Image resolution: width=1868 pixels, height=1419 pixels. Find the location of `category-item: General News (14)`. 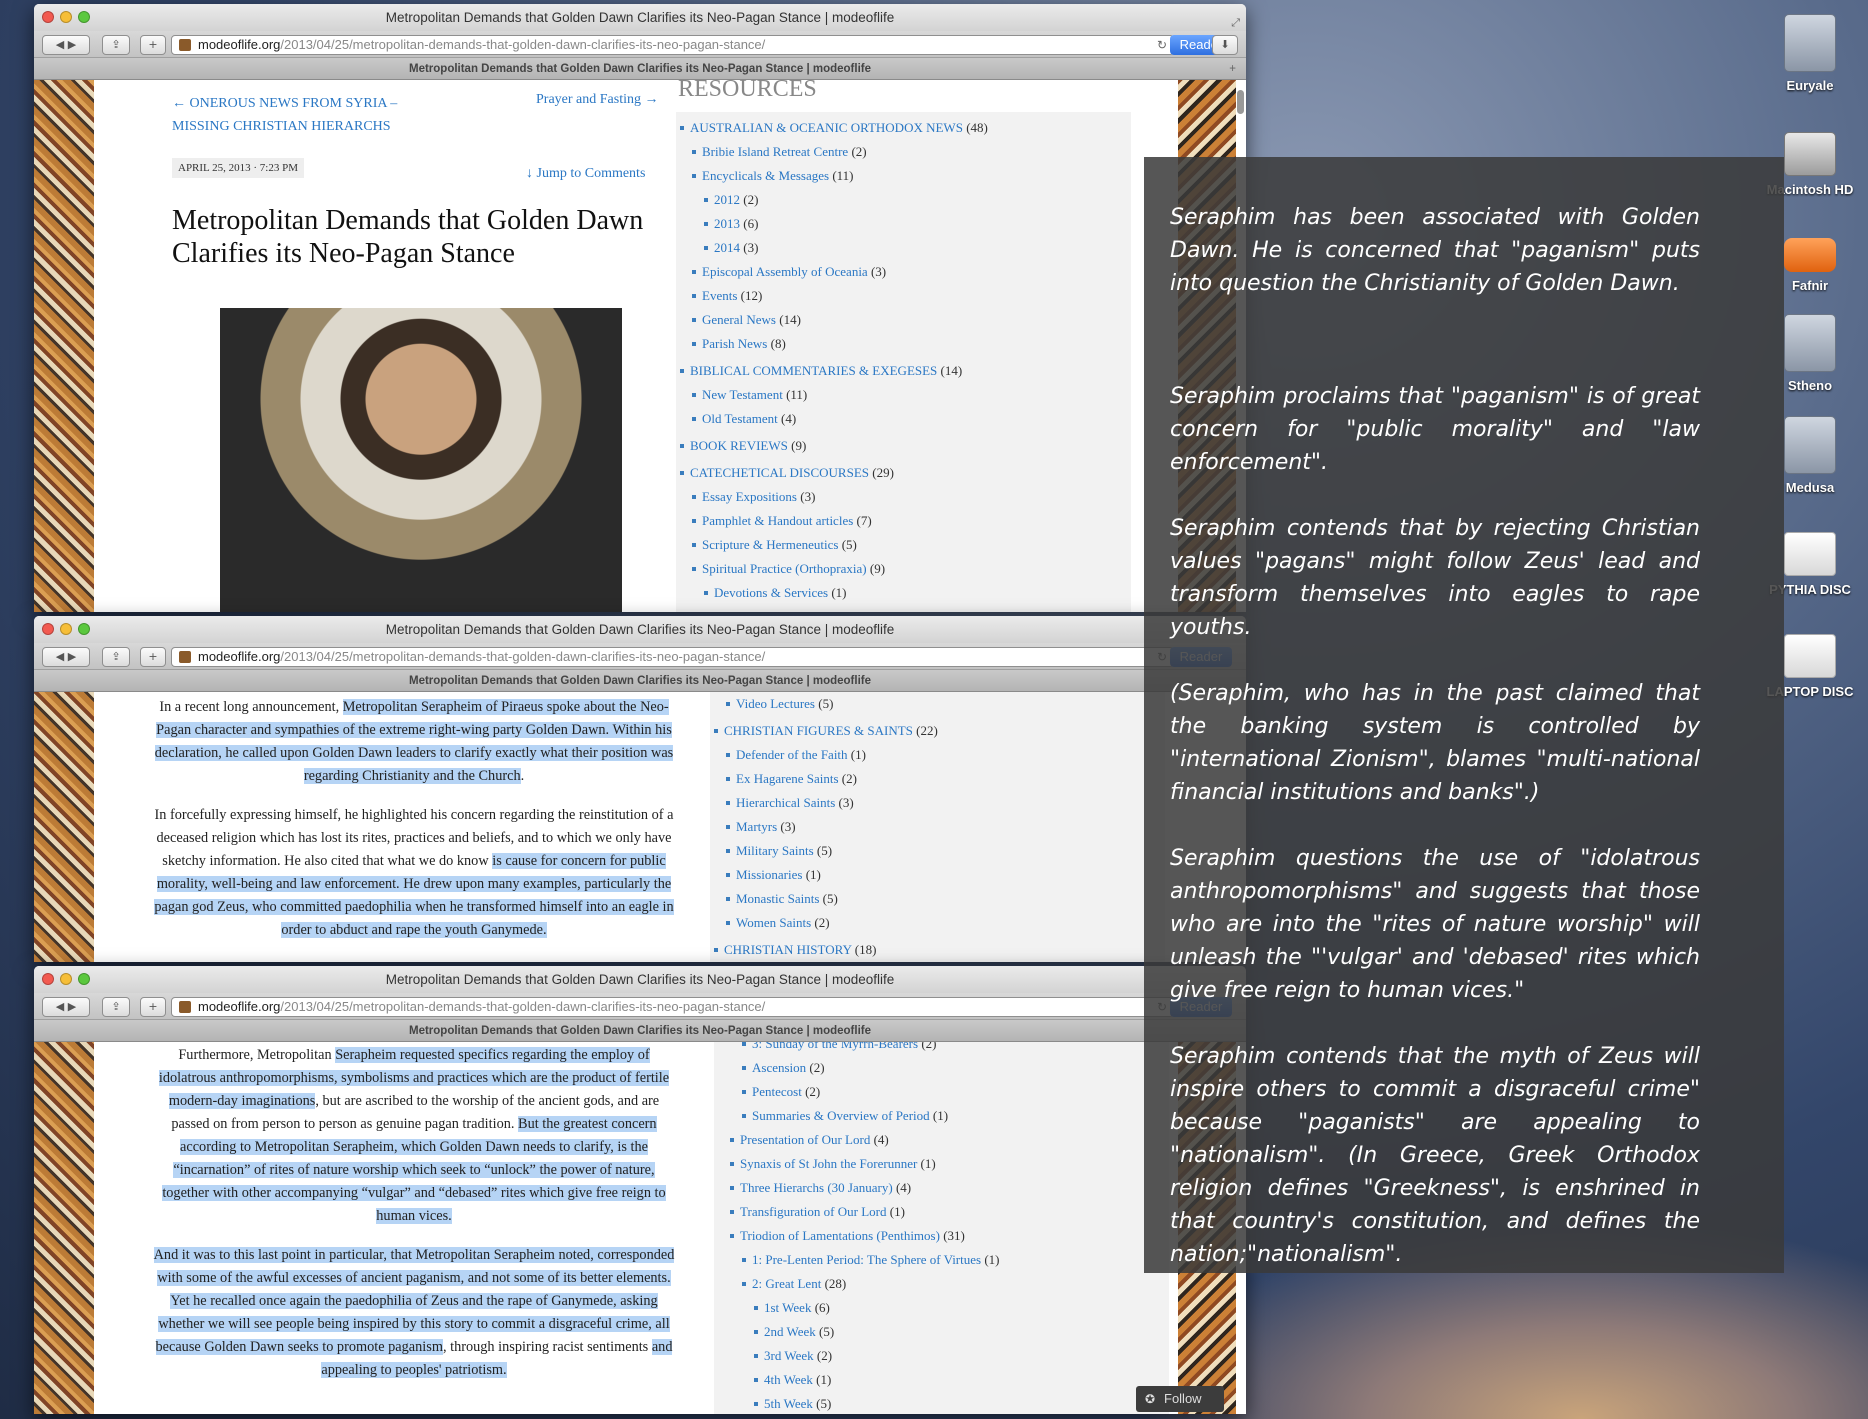

category-item: General News (14) is located at coordinates (840, 320).